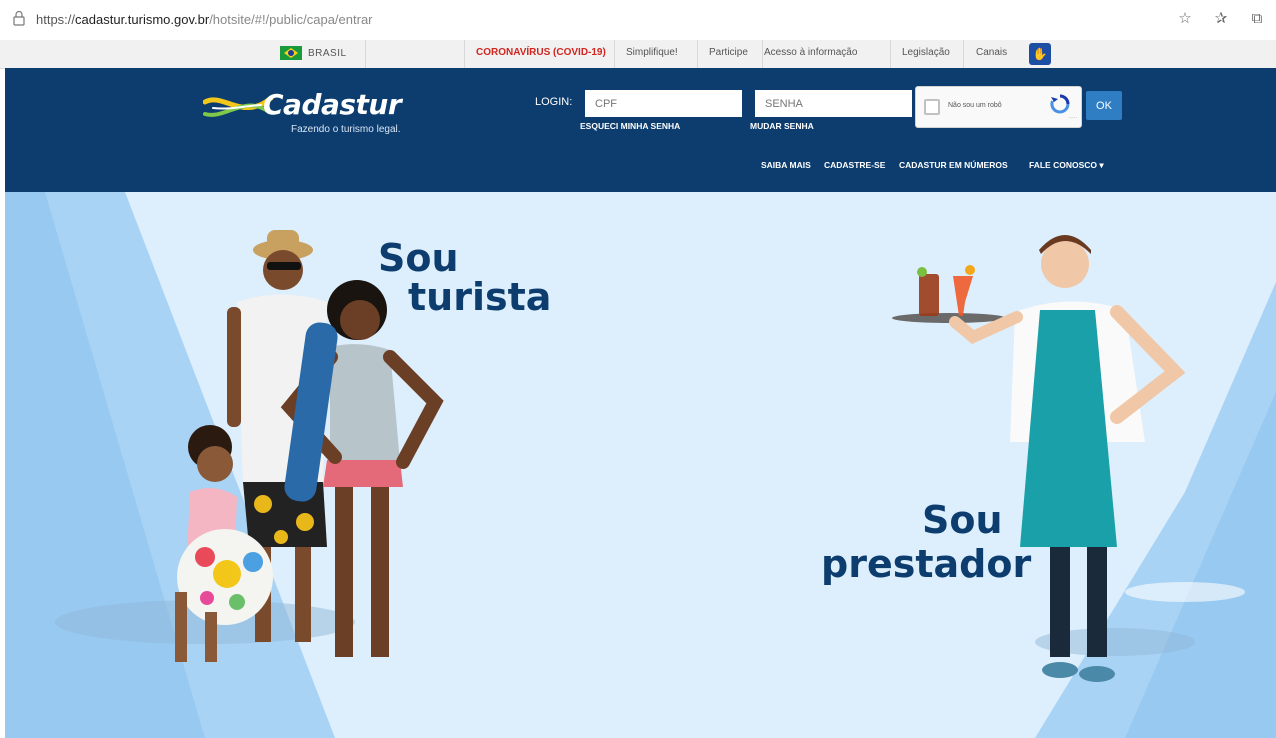 The height and width of the screenshot is (738, 1276). Describe the element at coordinates (926, 564) in the screenshot. I see `provider-heading-line2: prestador` at that location.